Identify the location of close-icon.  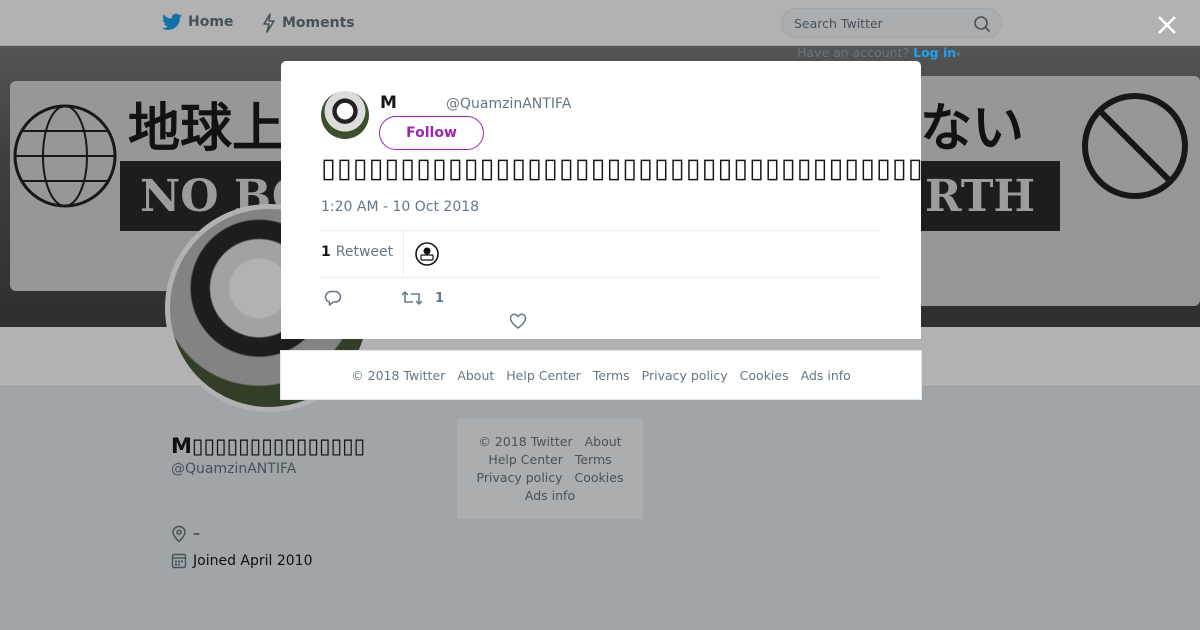
(1167, 25).